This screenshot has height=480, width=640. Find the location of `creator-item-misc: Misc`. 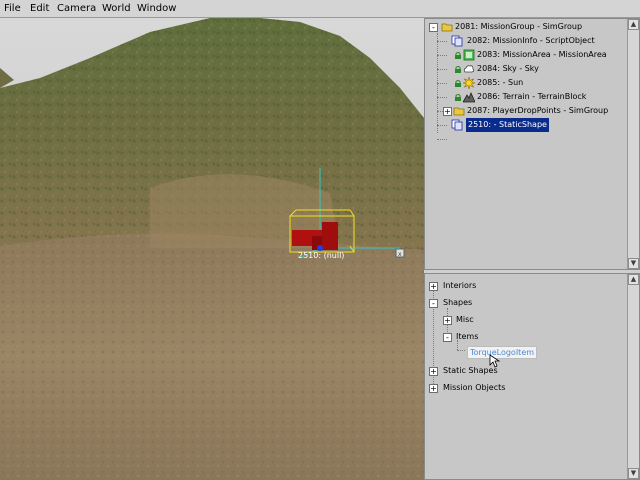

creator-item-misc: Misc is located at coordinates (465, 320).